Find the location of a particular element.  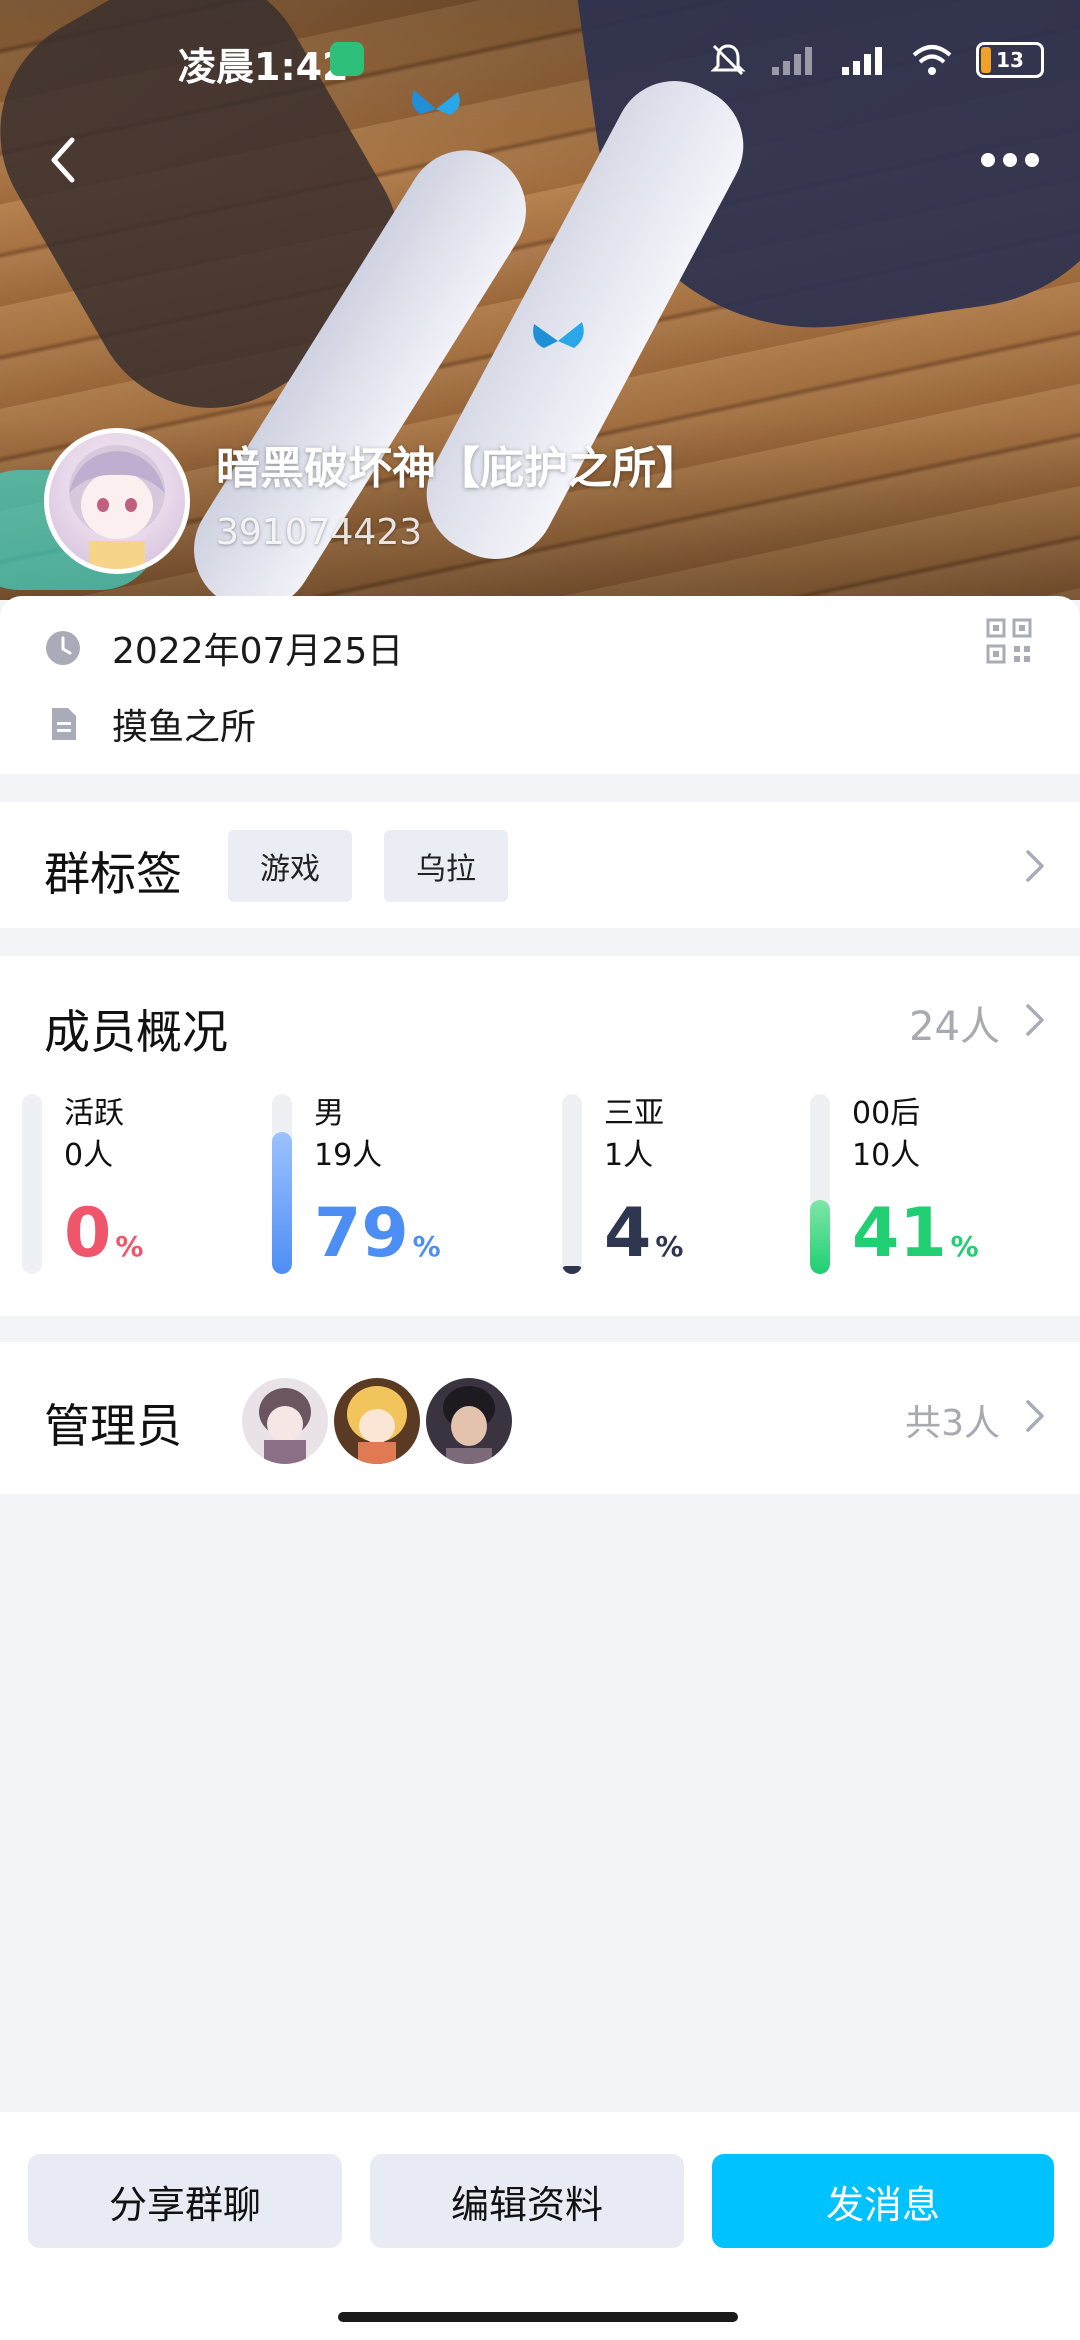

group-info-card: 2022年07月25日 摸鱼之所 is located at coordinates (540, 685).